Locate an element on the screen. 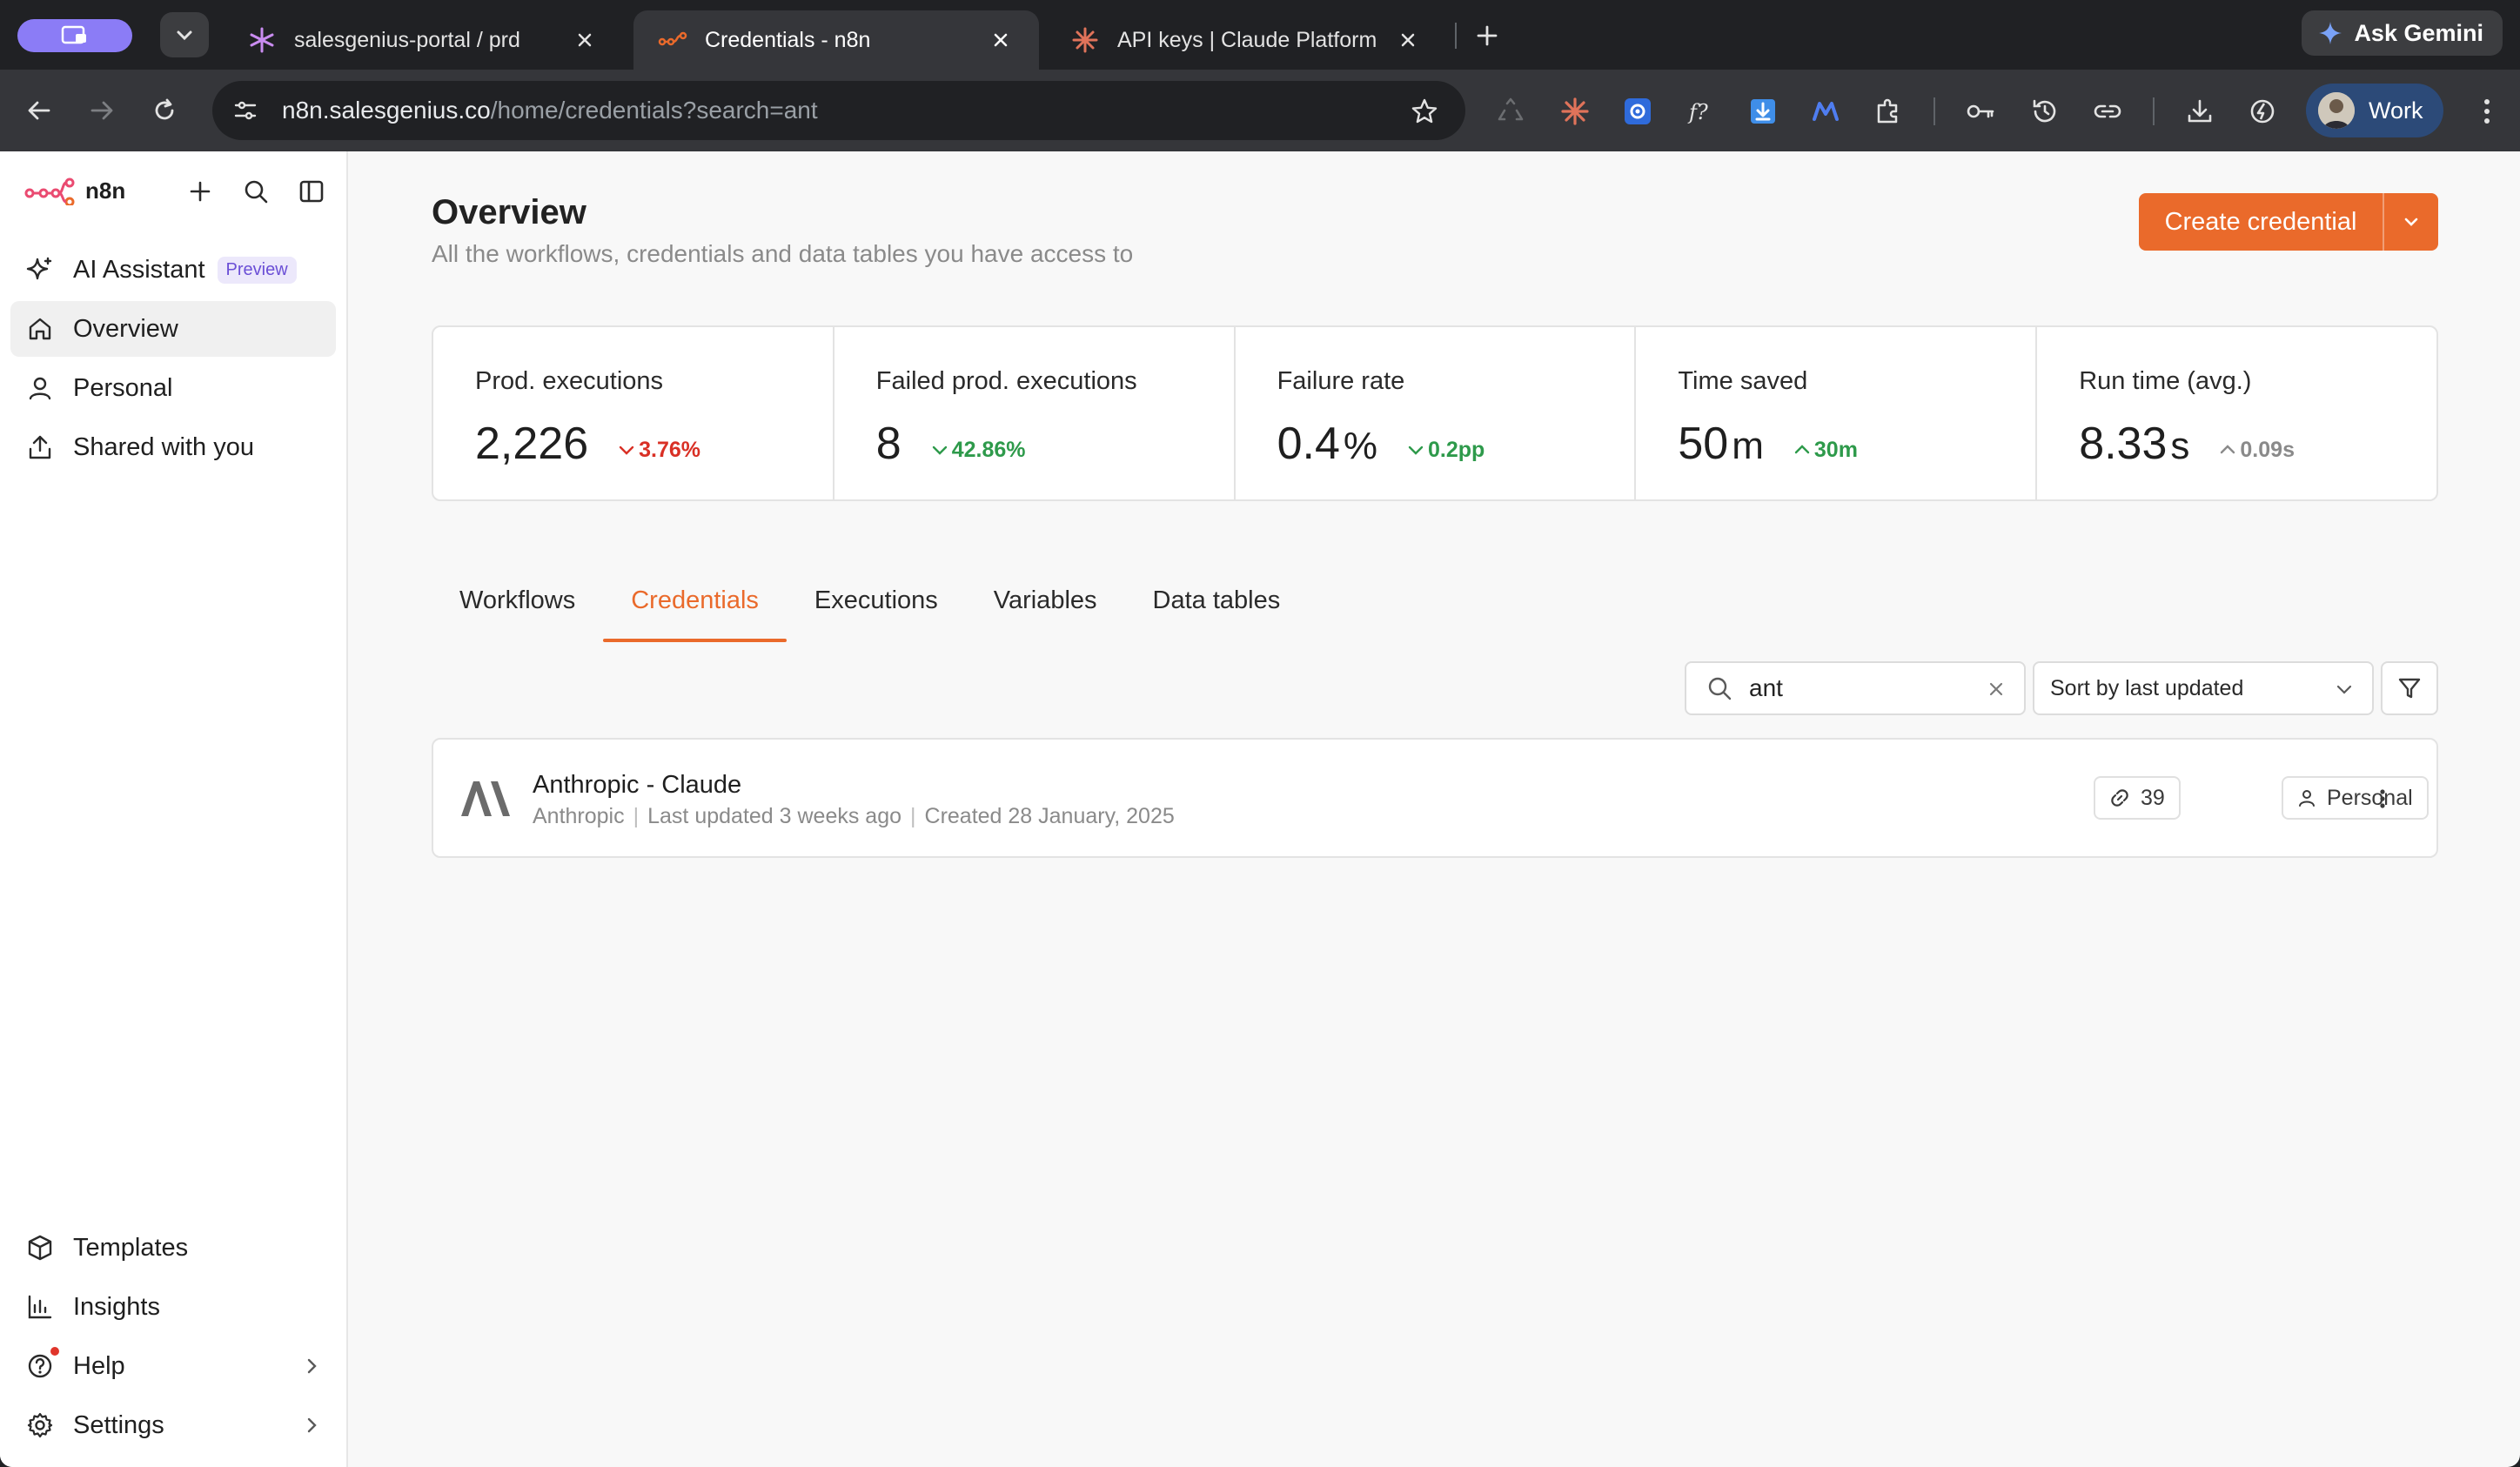  clear-search-icon is located at coordinates (1996, 689).